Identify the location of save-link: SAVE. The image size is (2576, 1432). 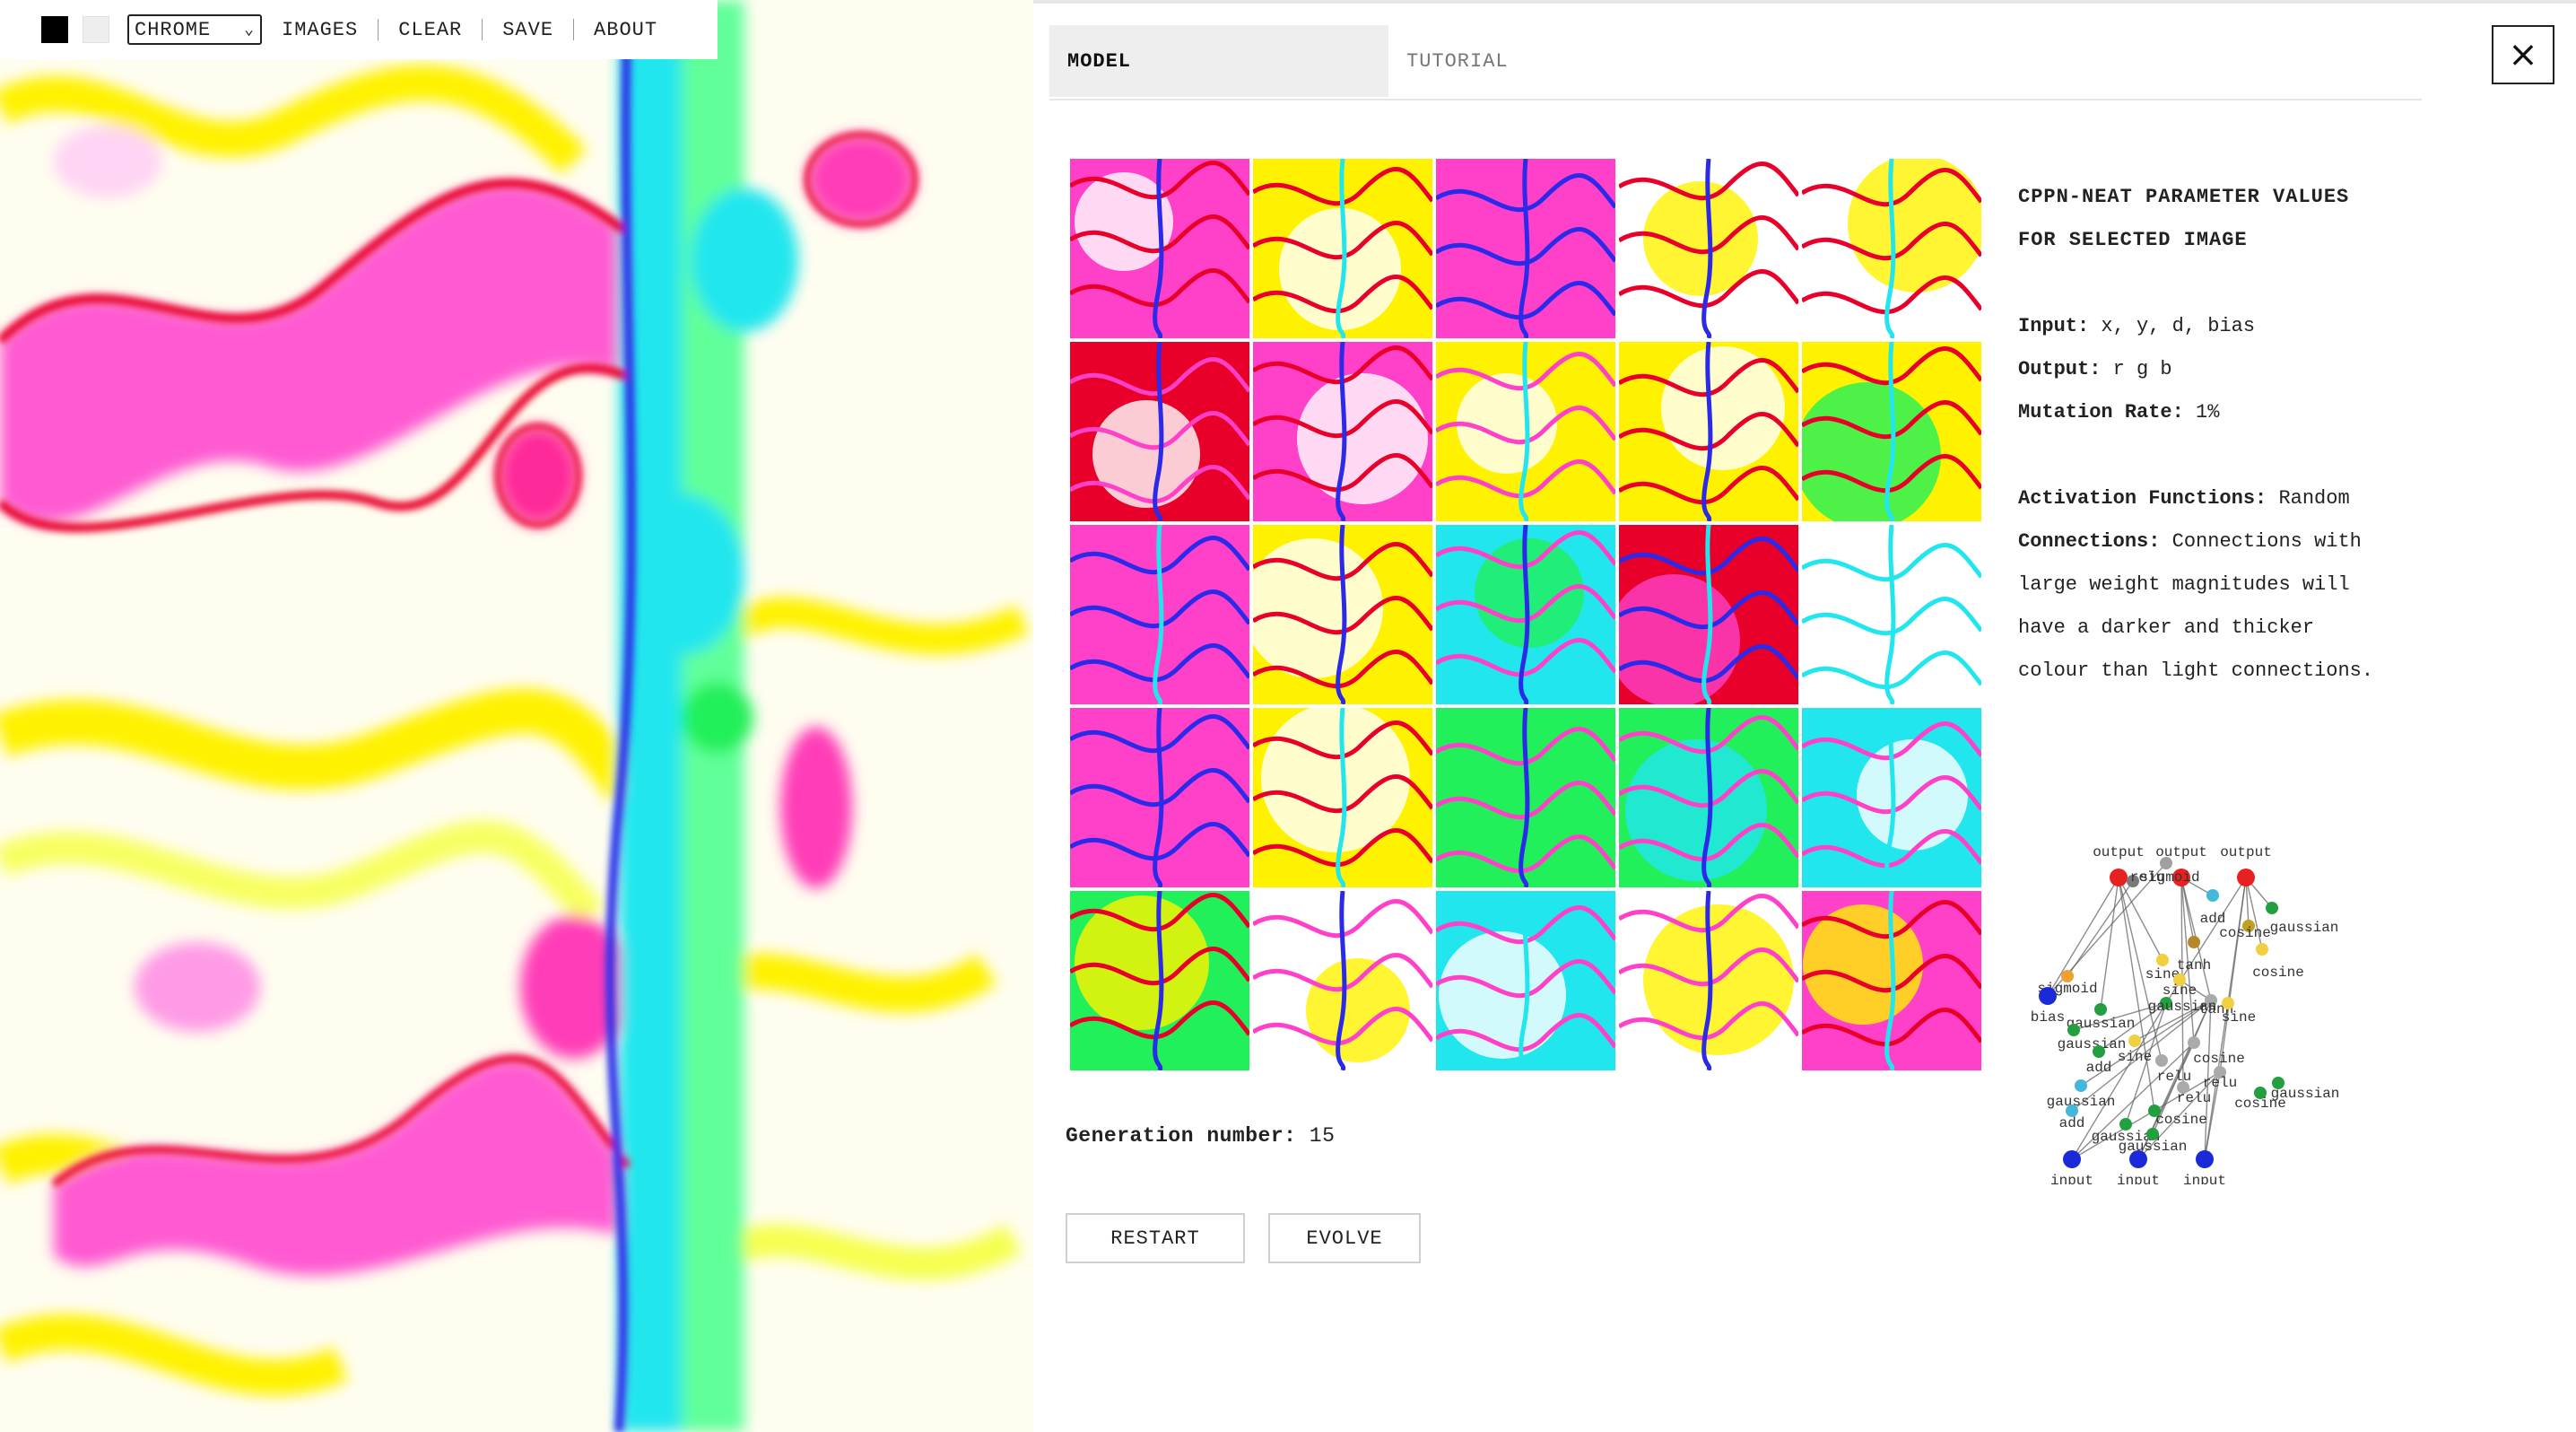
(528, 30).